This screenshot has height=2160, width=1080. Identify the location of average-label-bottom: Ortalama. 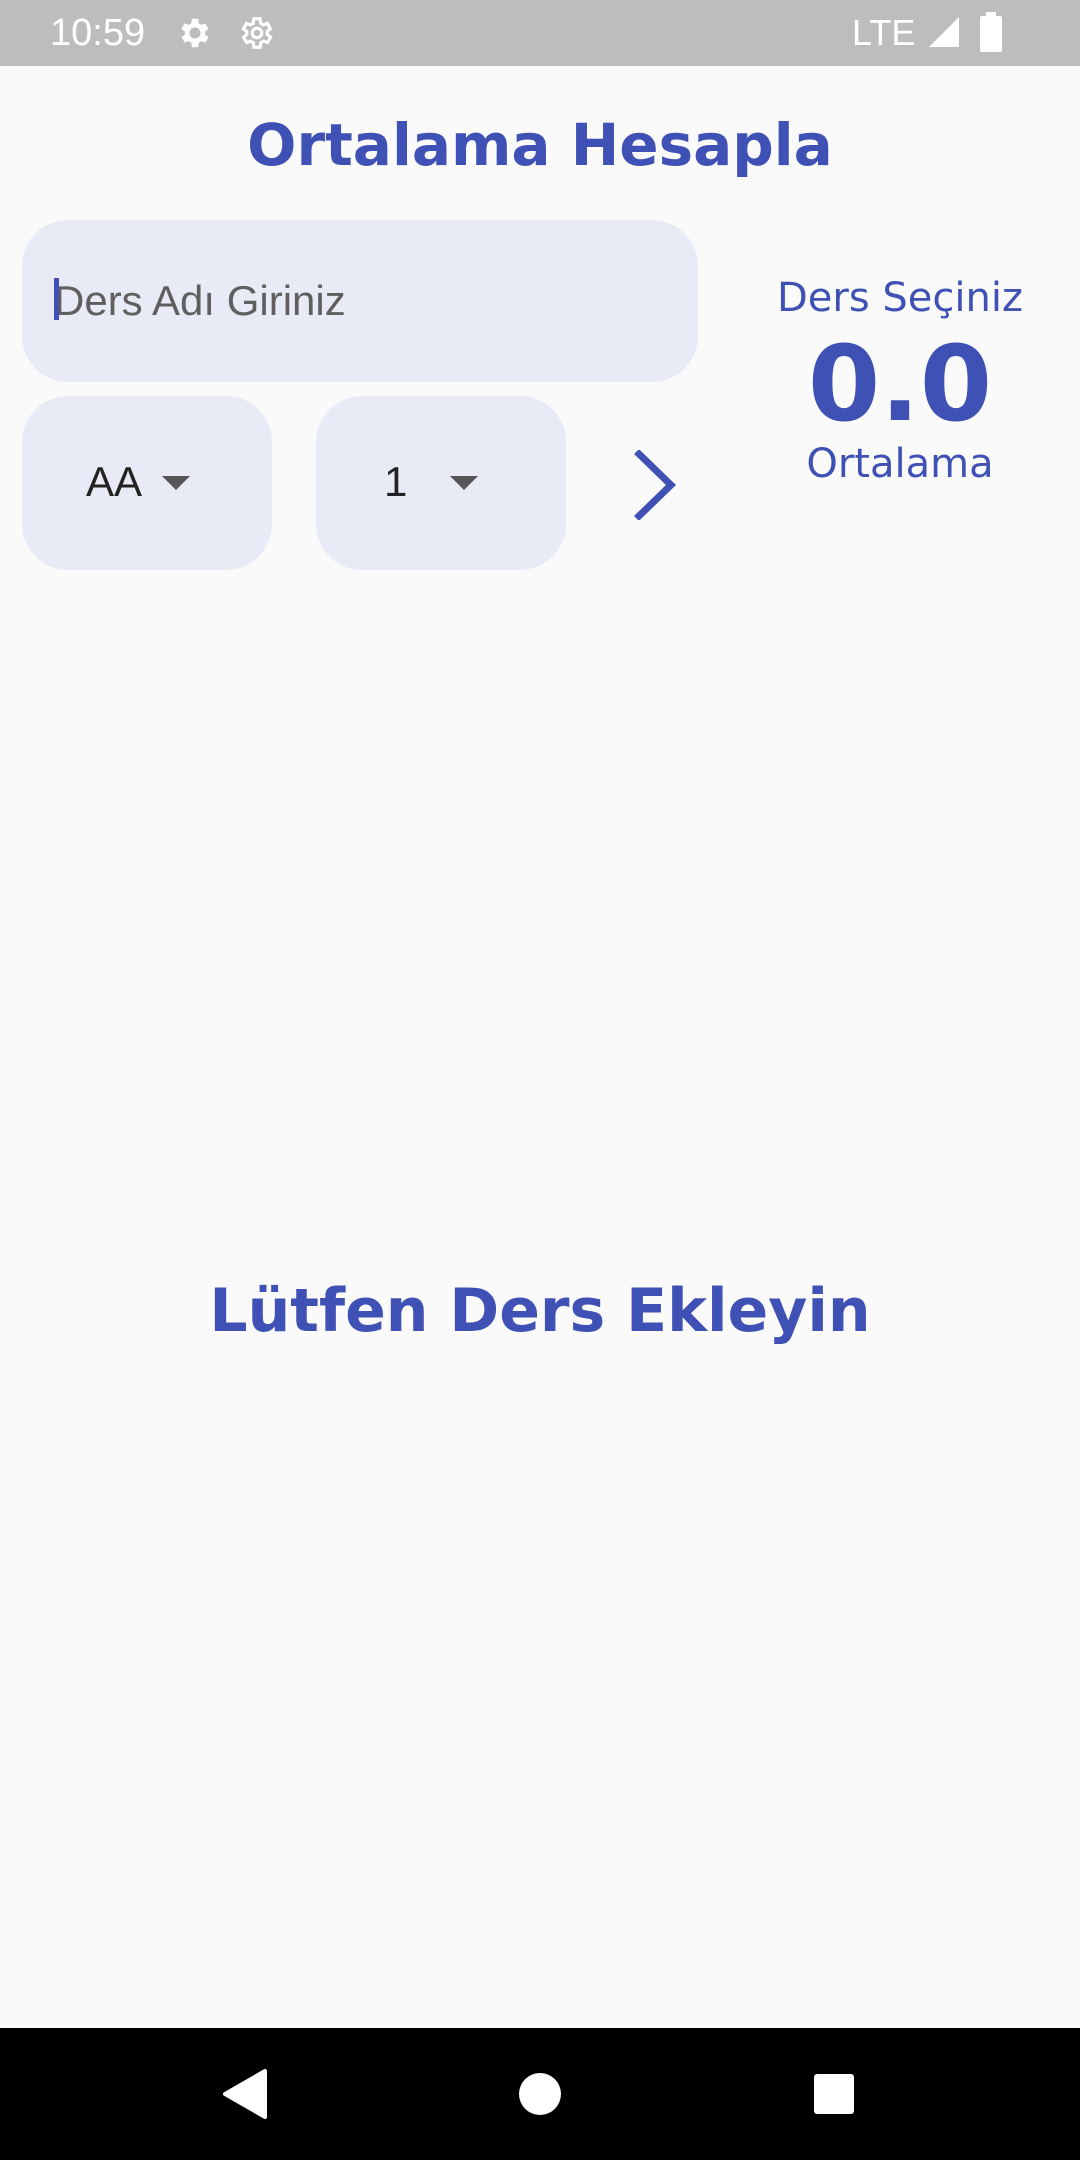
(900, 464).